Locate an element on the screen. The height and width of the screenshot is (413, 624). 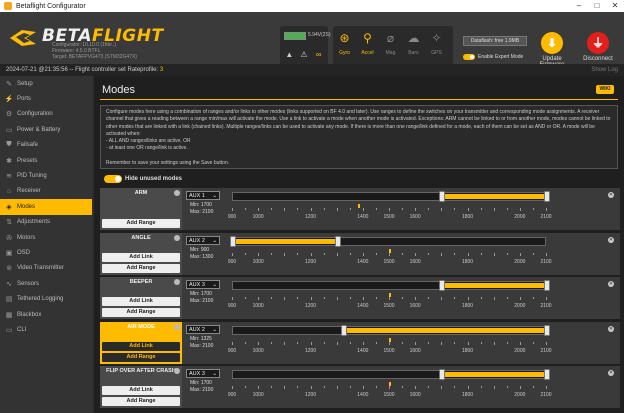
wiki-button: WIKI is located at coordinates (605, 89).